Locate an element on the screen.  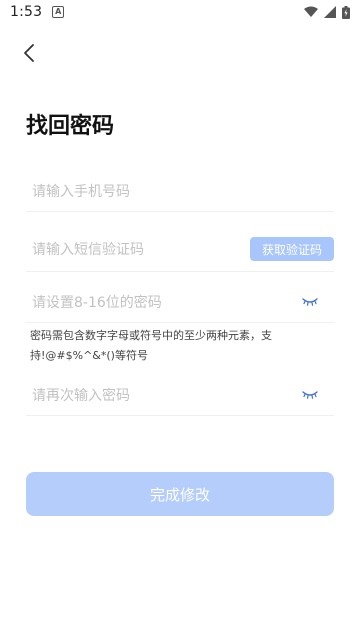
signal-icon is located at coordinates (330, 12).